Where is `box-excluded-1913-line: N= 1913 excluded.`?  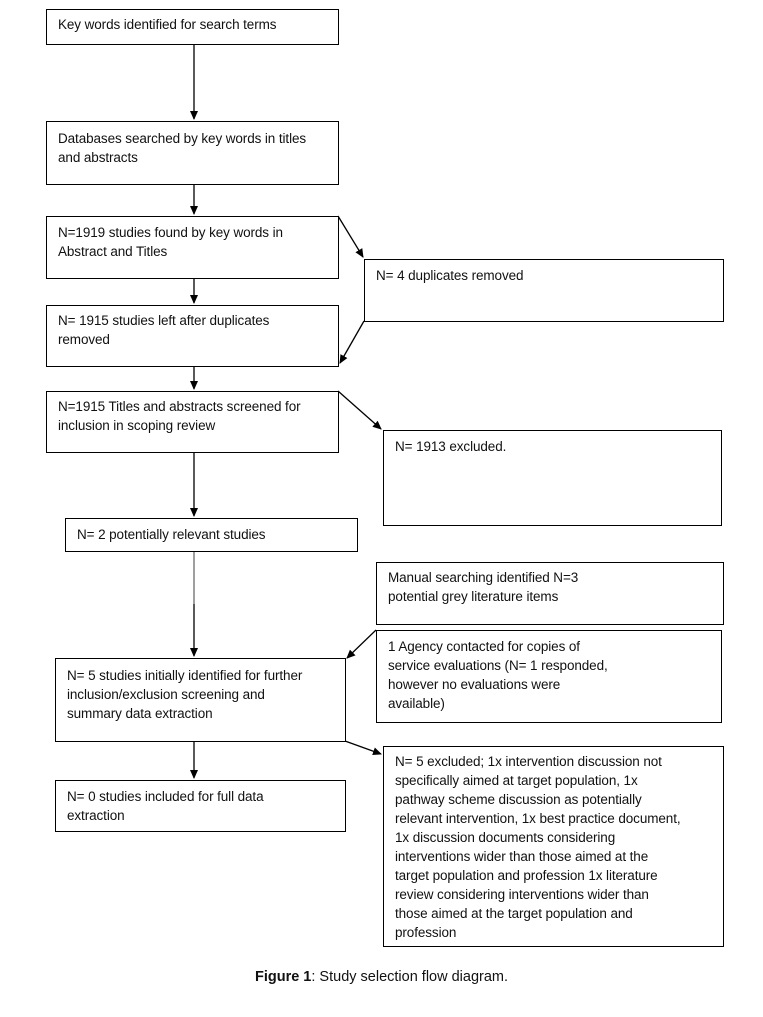
box-excluded-1913-line: N= 1913 excluded. is located at coordinates (451, 446).